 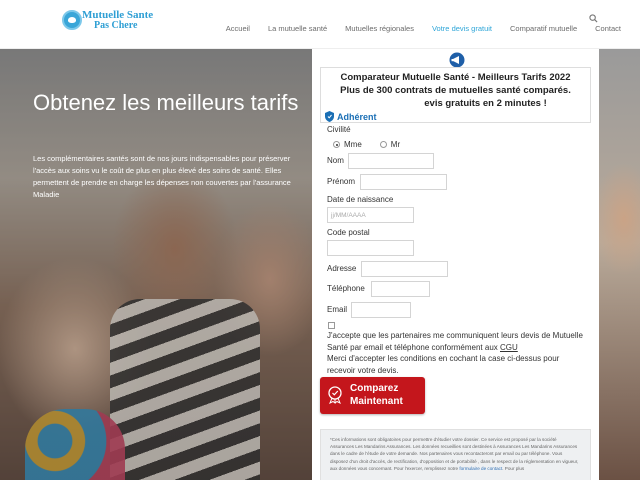 I want to click on badge-icon, so click(x=335, y=395).